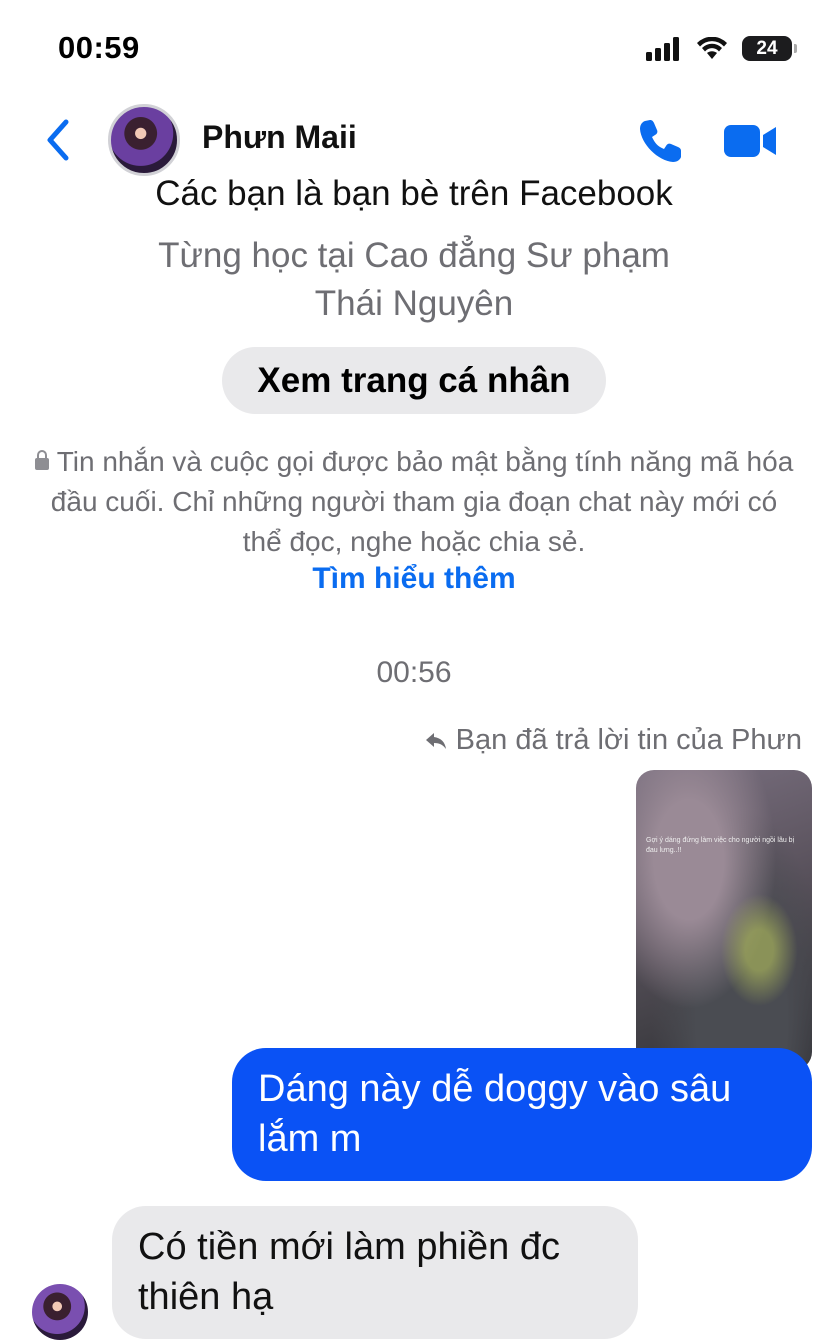 The width and height of the screenshot is (828, 1340). I want to click on chevron-left-icon, so click(58, 140).